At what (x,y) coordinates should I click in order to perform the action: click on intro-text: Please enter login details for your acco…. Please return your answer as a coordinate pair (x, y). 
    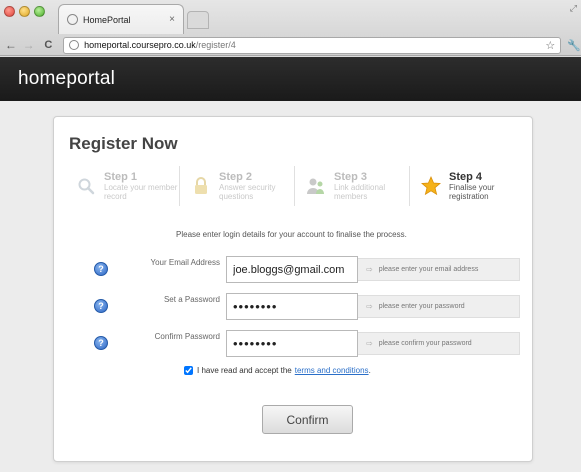
    Looking at the image, I should click on (291, 234).